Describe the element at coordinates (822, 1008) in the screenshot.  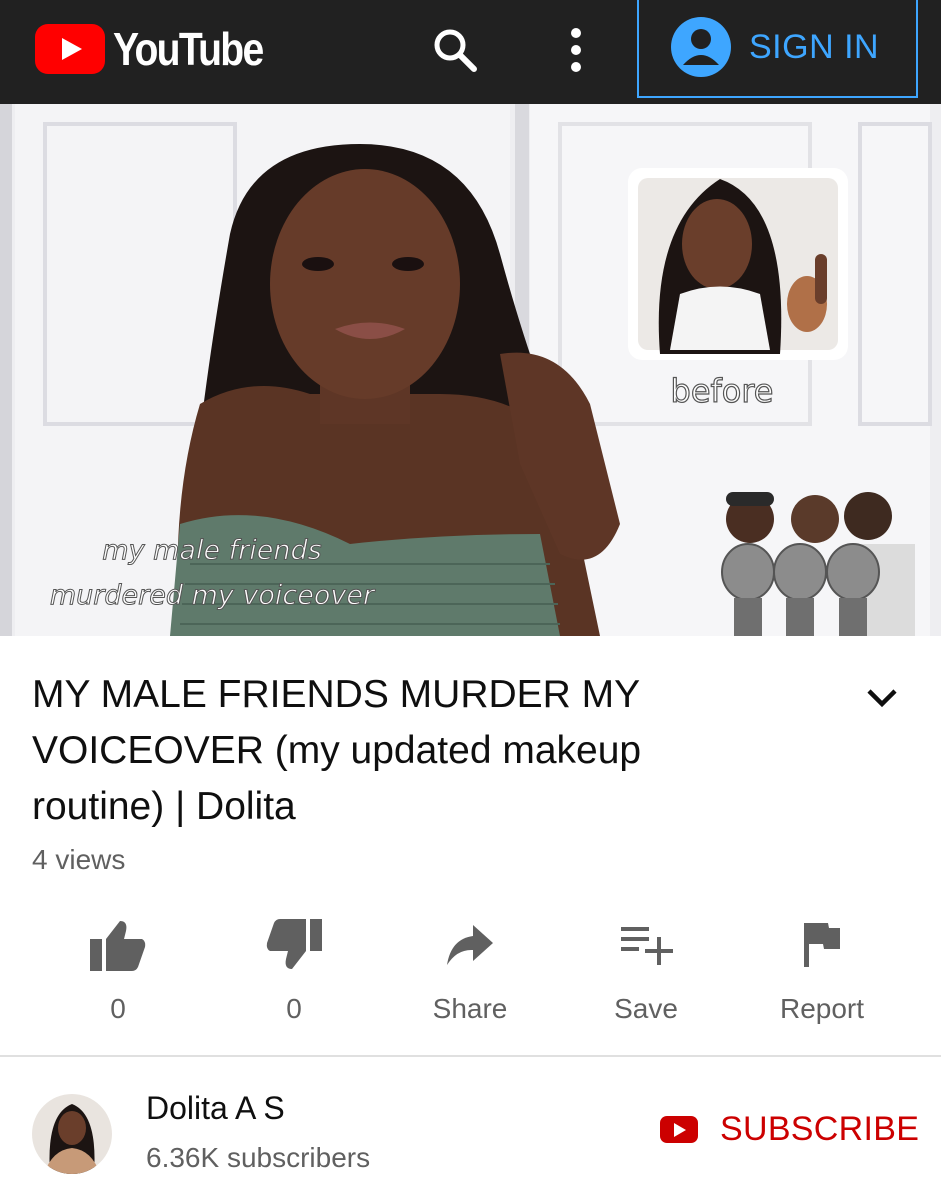
I see `report-label: Report` at that location.